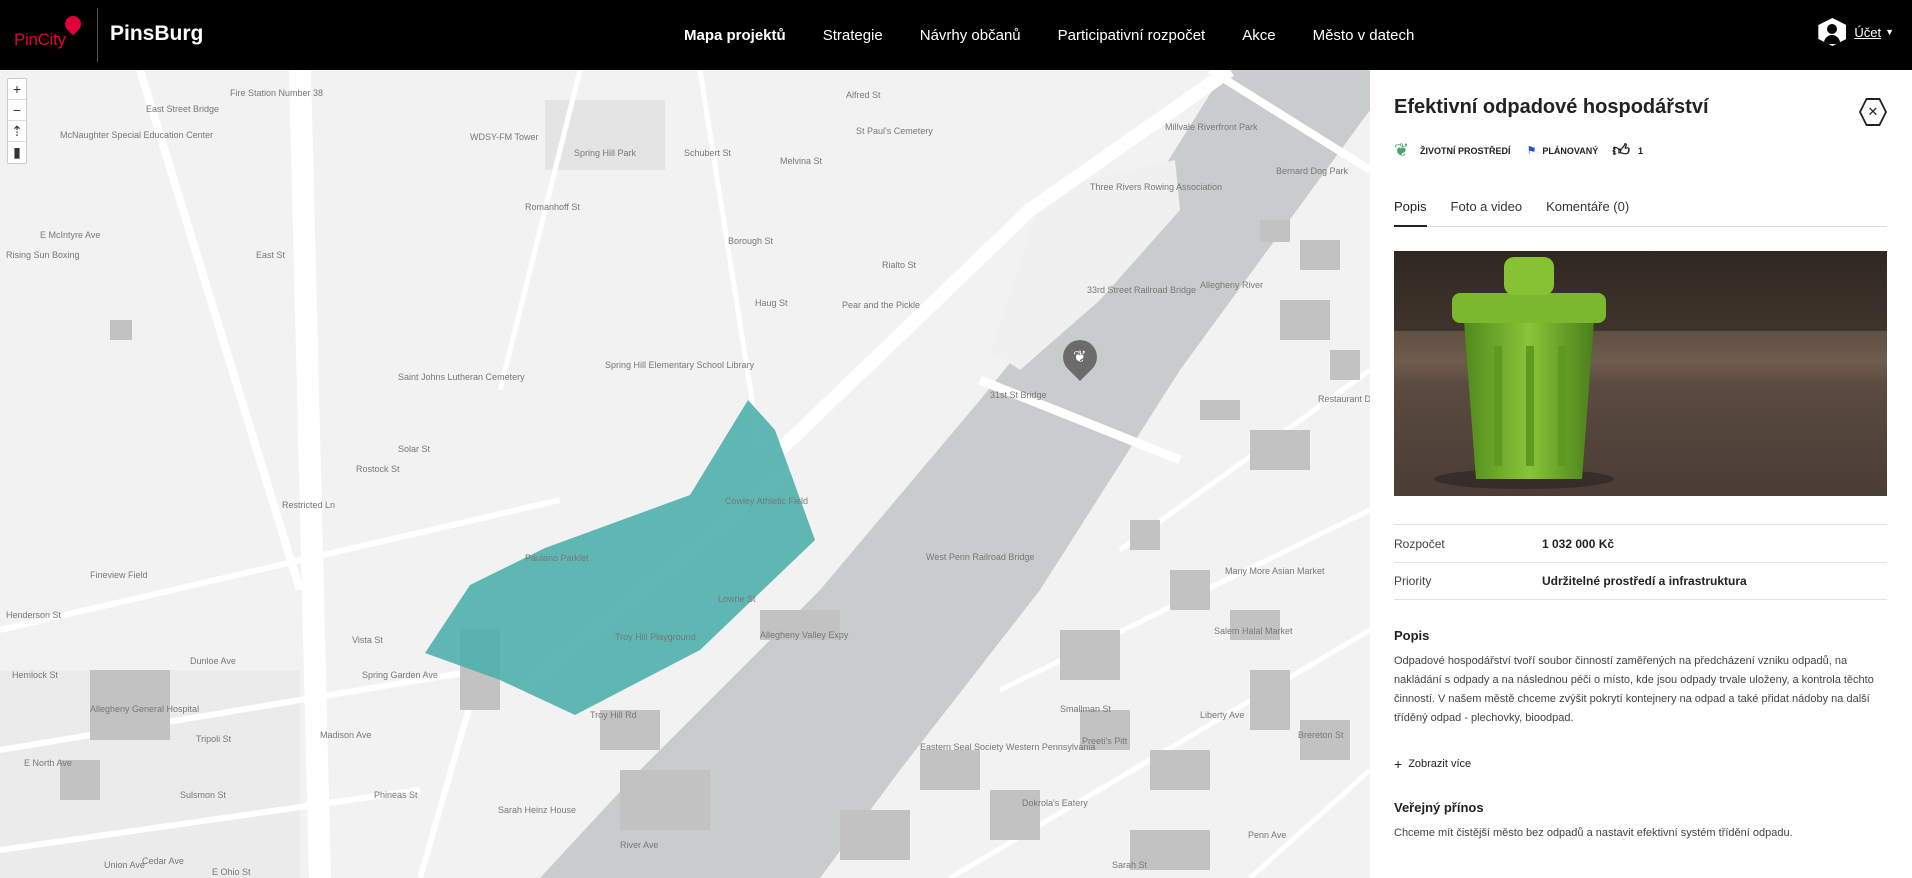 The width and height of the screenshot is (1912, 878). What do you see at coordinates (1644, 581) in the screenshot?
I see `priority-value: Udržitelné prostředí a infrastruktura` at bounding box center [1644, 581].